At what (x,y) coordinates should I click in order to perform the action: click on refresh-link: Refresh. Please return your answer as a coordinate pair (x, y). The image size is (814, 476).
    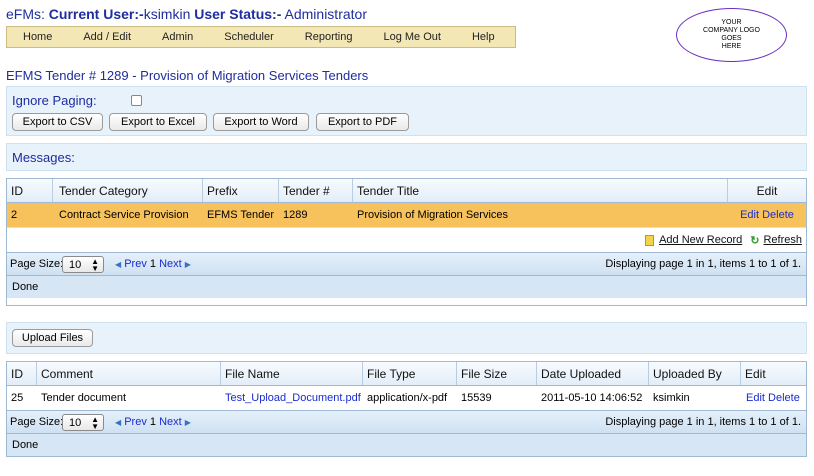
    Looking at the image, I should click on (782, 240).